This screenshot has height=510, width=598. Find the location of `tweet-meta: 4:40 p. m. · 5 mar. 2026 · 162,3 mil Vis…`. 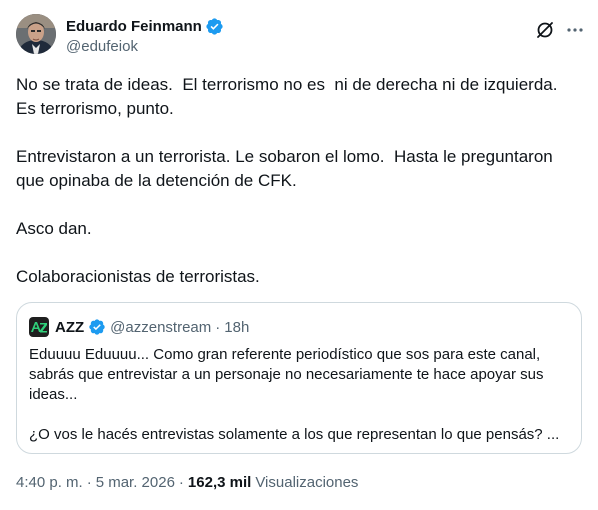

tweet-meta: 4:40 p. m. · 5 mar. 2026 · 162,3 mil Vis… is located at coordinates (187, 482).